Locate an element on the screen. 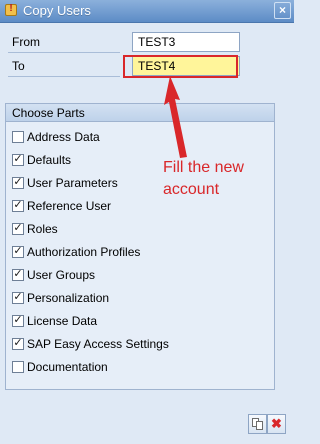 This screenshot has width=320, height=444. title-bar: ! Copy Users × is located at coordinates (147, 11).